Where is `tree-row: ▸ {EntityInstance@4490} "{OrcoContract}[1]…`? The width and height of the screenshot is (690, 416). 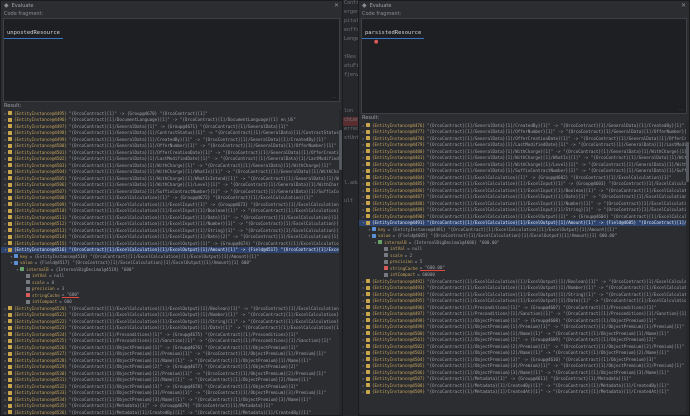
tree-row: ▸ {EntityInstance@4490} "{OrcoContract}[1]… is located at coordinates (524, 216).